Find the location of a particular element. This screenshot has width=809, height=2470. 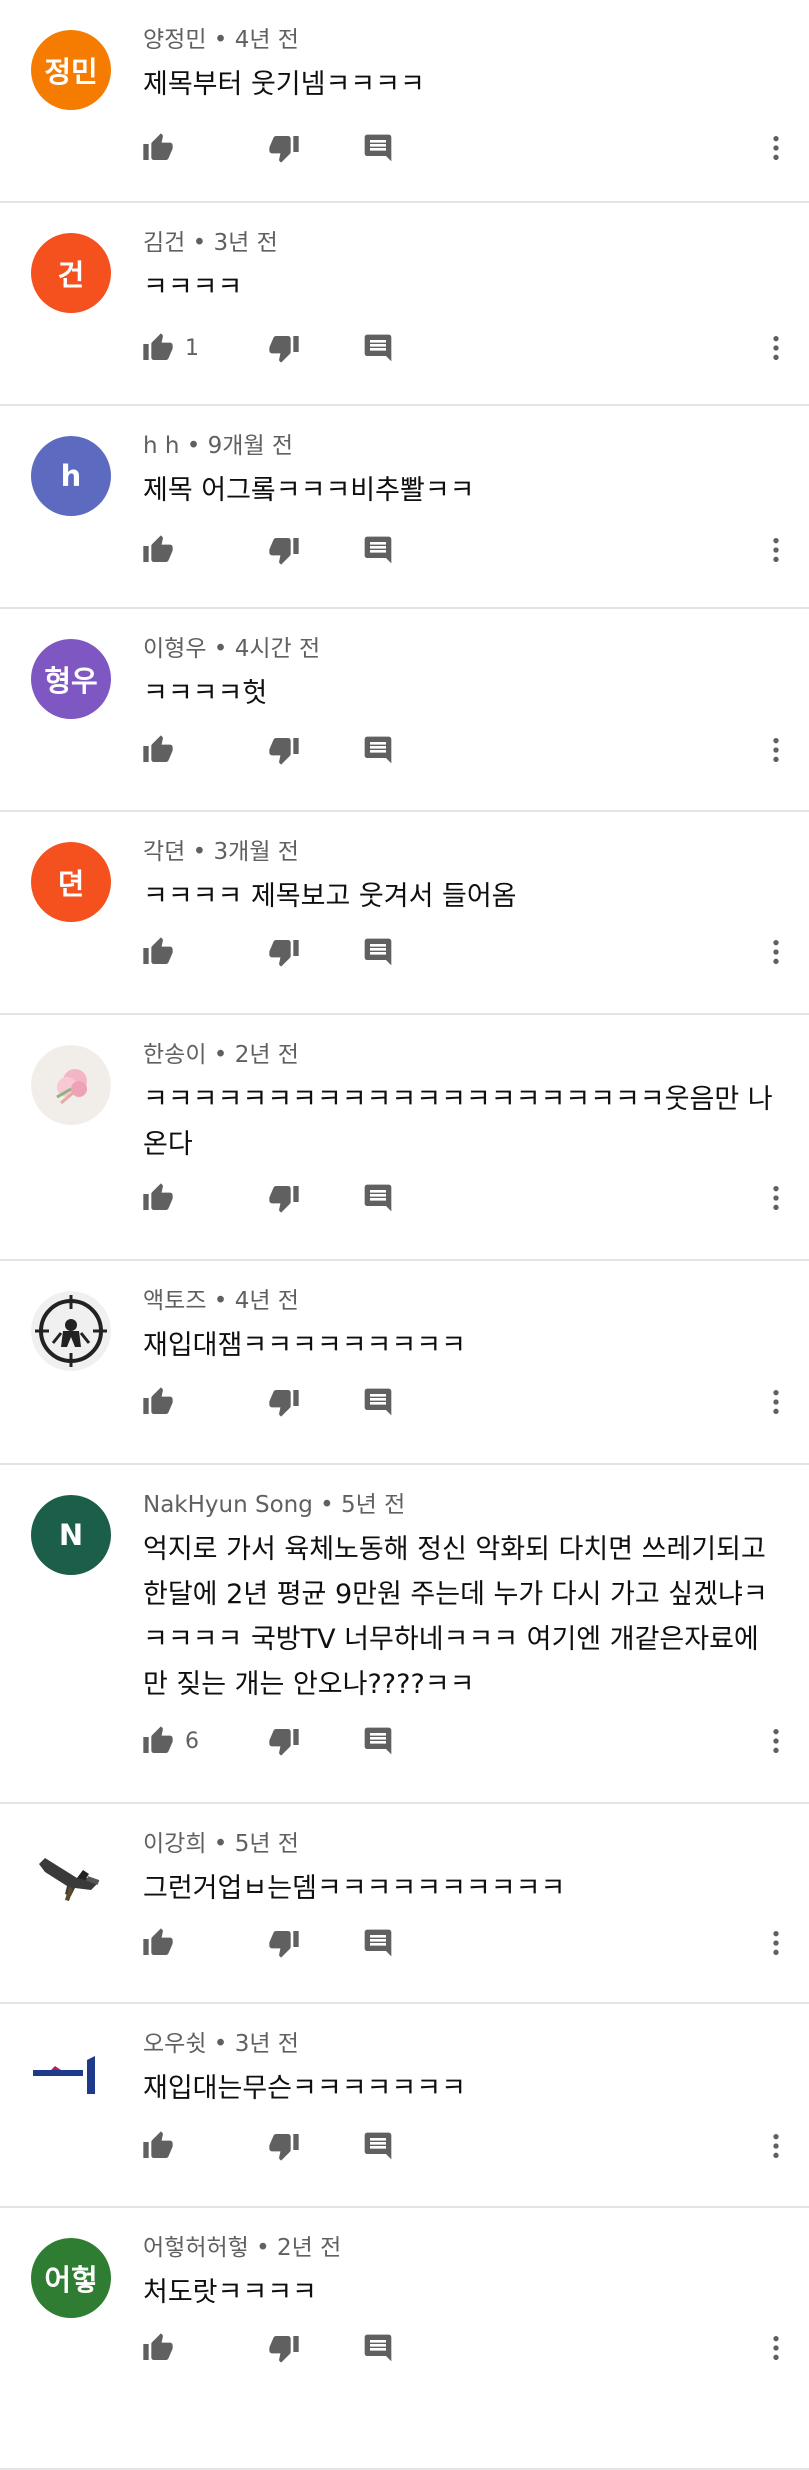

avatar: 어헣 is located at coordinates (71, 2278).